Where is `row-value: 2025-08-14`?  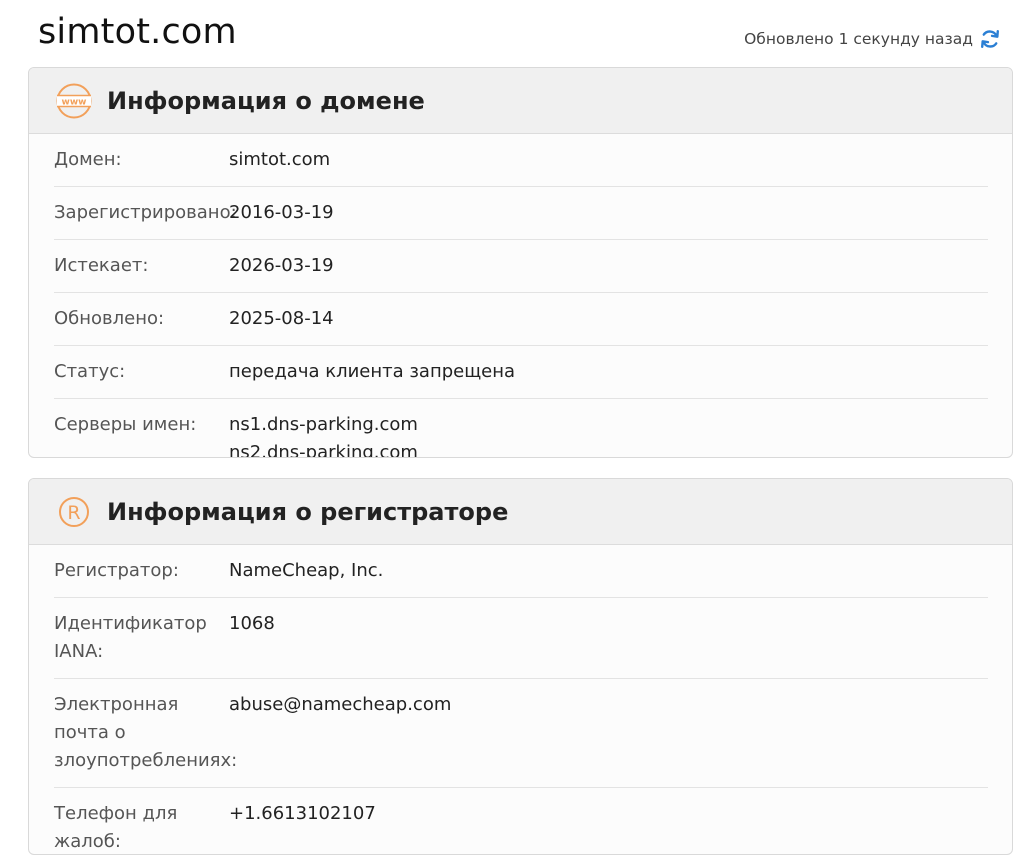 row-value: 2025-08-14 is located at coordinates (281, 318).